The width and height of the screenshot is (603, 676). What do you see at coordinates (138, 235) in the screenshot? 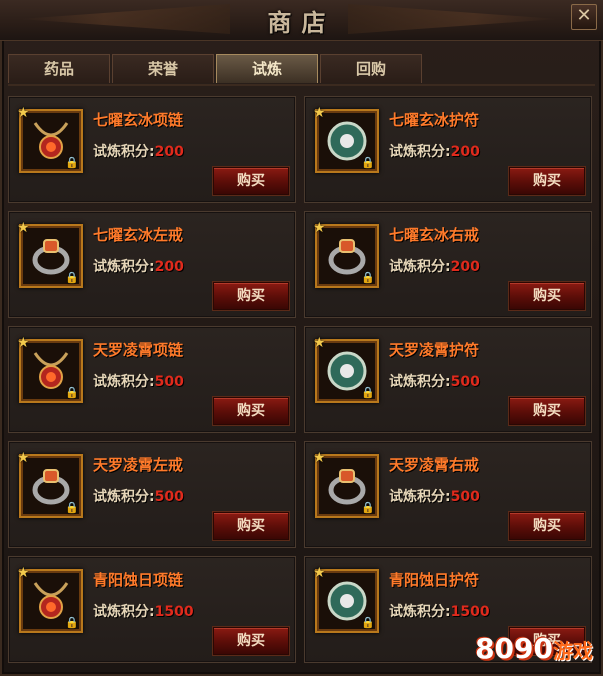
I see `item-name: 七曜玄冰左戒` at bounding box center [138, 235].